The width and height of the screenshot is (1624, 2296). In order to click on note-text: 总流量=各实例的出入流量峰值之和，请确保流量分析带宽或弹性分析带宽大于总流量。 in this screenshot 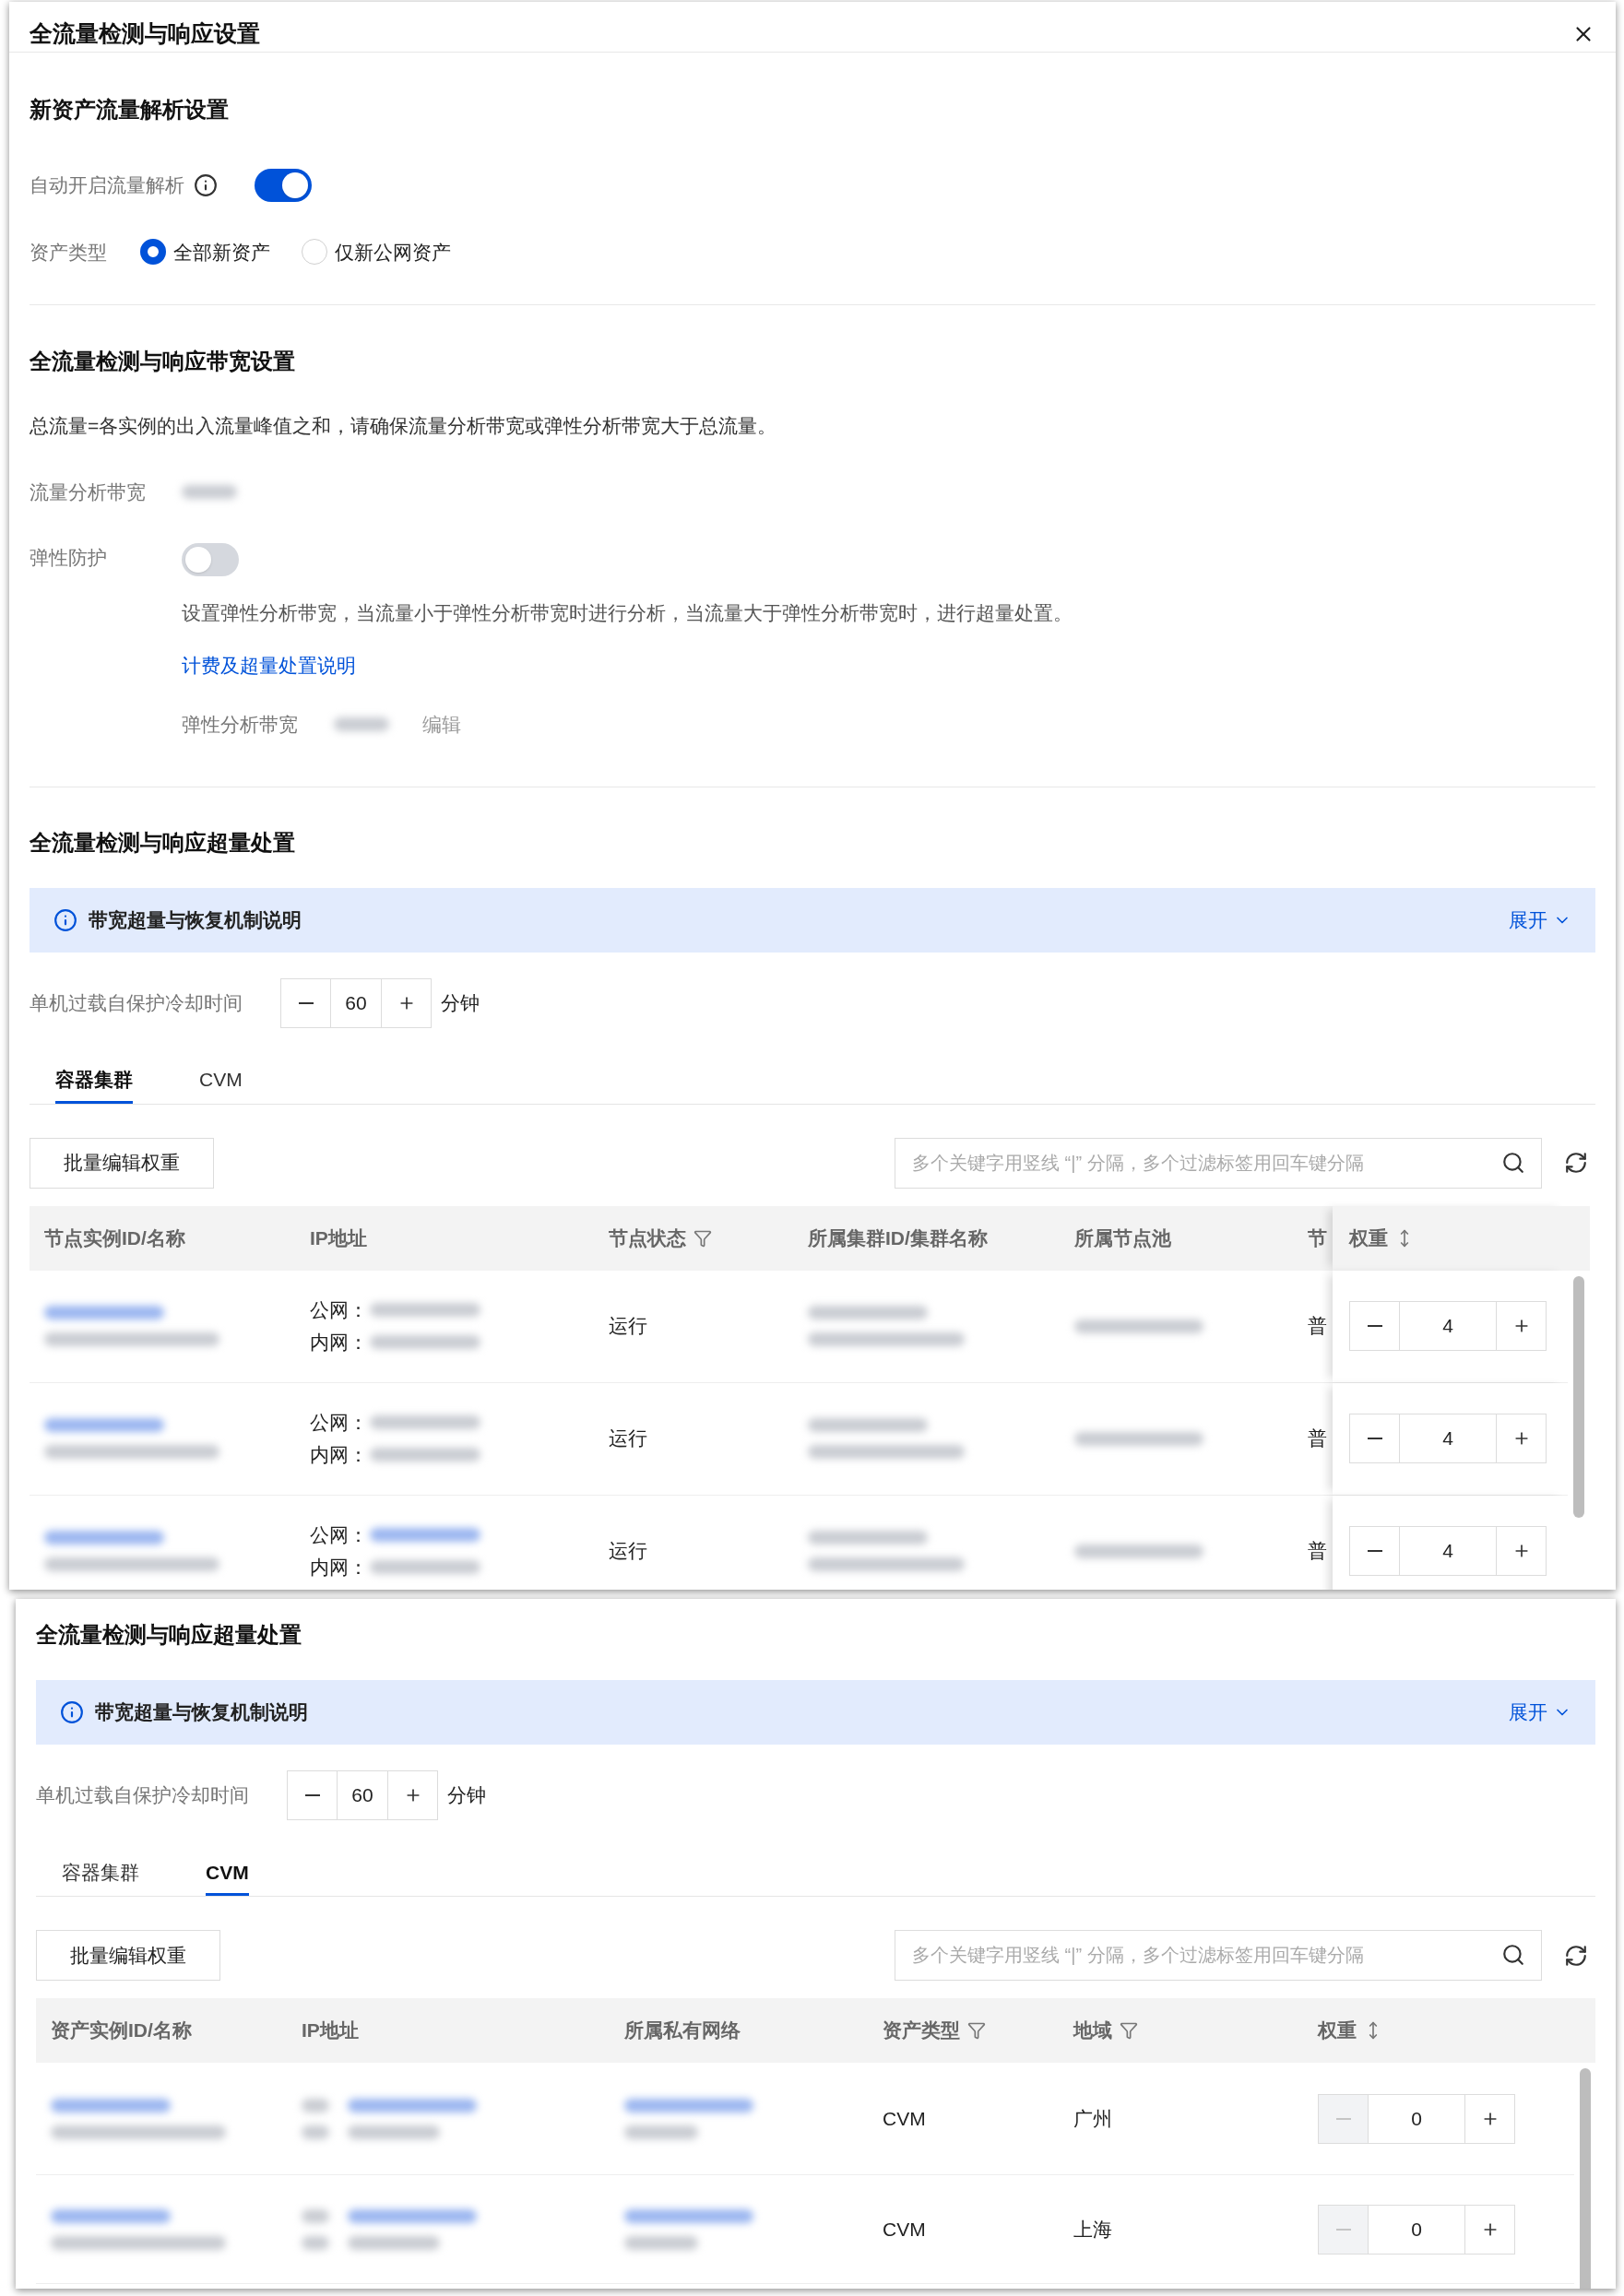, I will do `click(404, 426)`.